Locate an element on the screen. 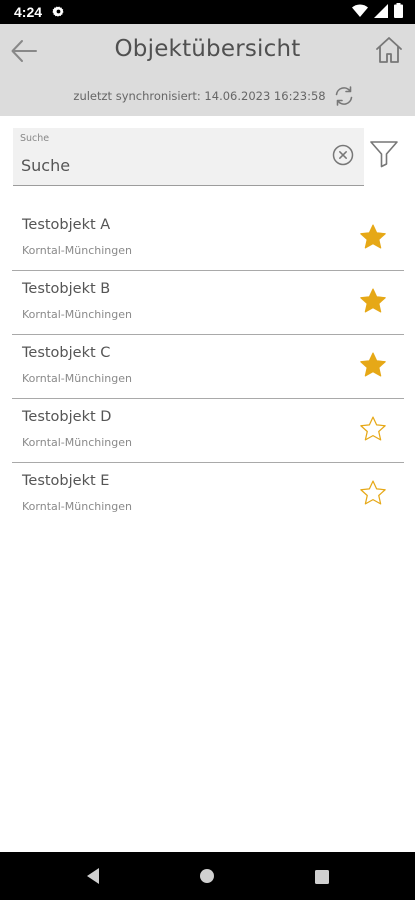  list-item: Testobjekt A Korntal-Münchingen is located at coordinates (208, 239).